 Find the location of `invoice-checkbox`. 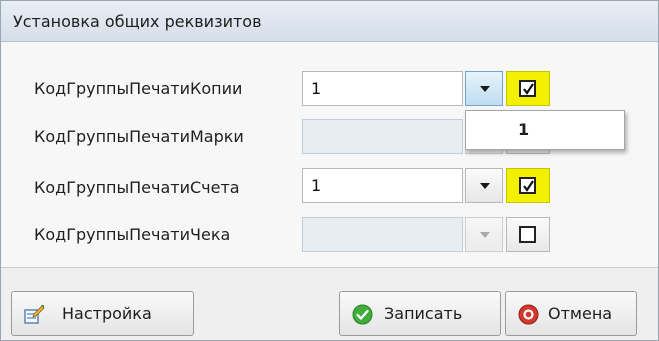

invoice-checkbox is located at coordinates (527, 185).